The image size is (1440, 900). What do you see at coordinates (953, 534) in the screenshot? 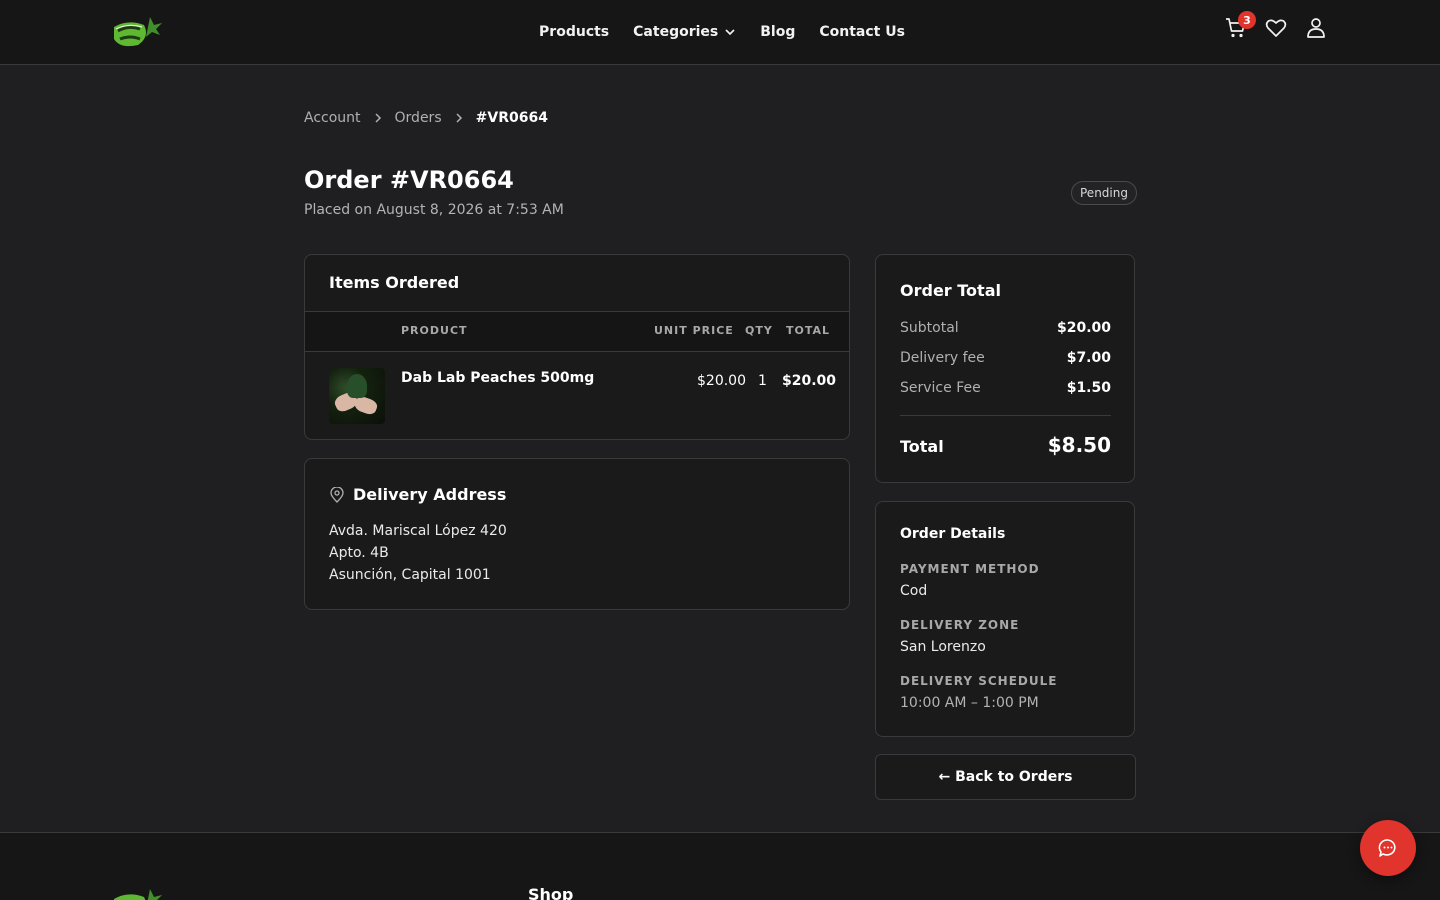
I see `order-details-title: Order Details` at bounding box center [953, 534].